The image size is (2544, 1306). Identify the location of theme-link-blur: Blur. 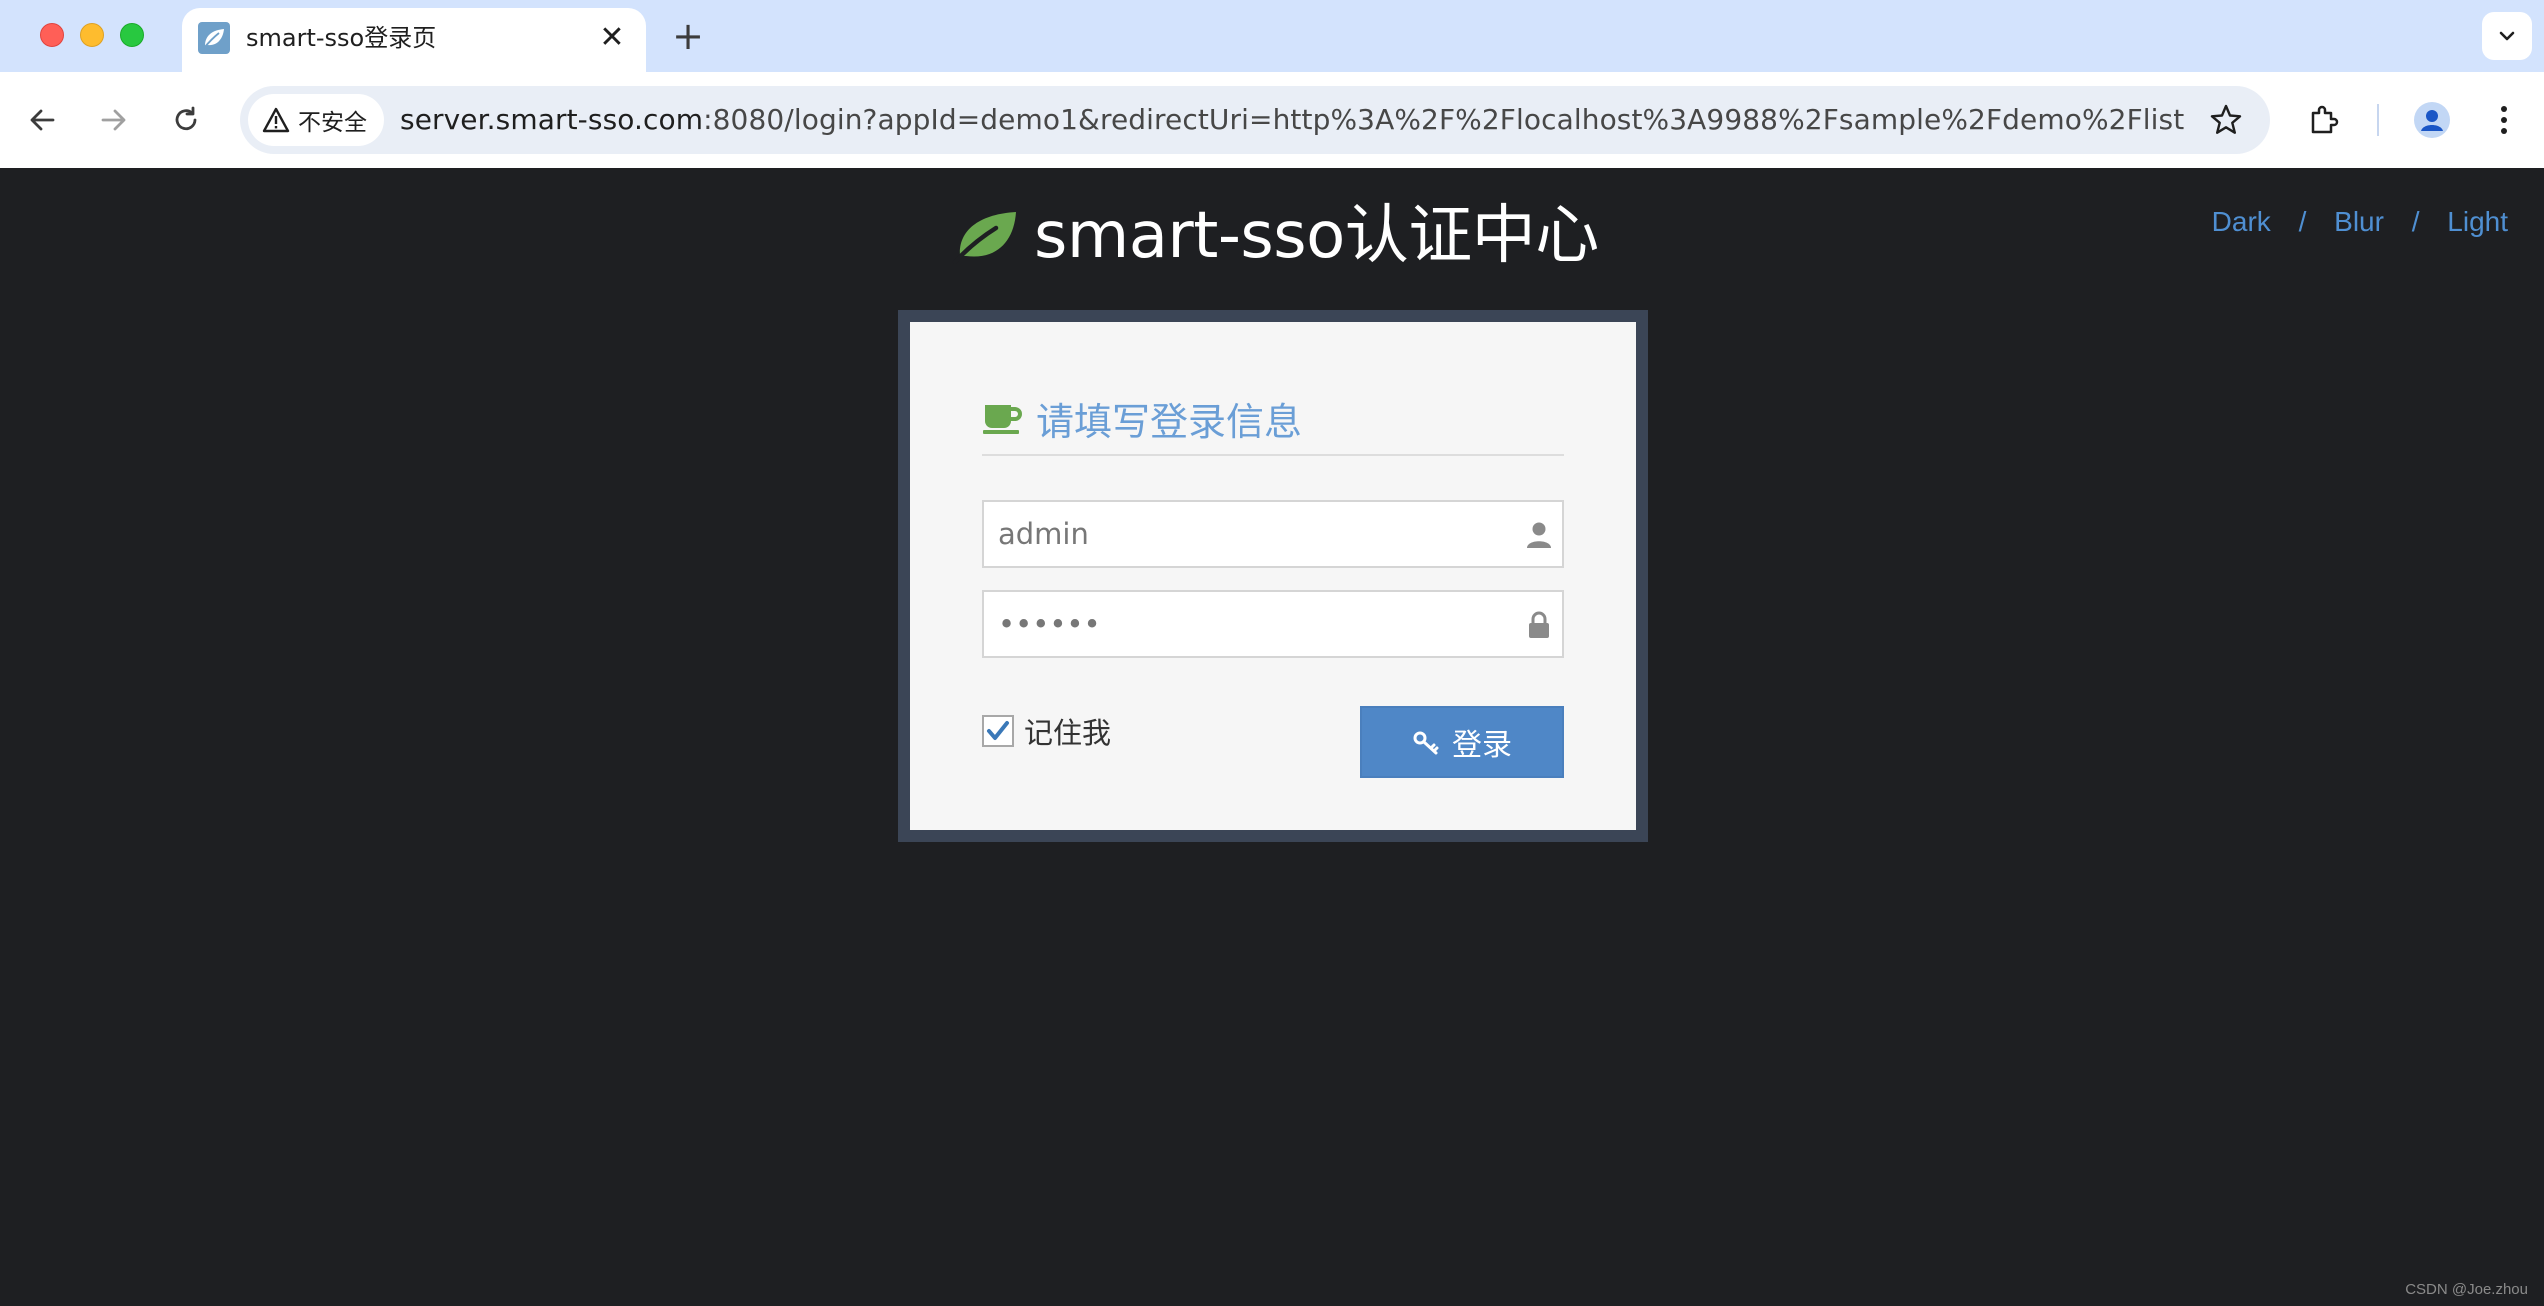
(2359, 222).